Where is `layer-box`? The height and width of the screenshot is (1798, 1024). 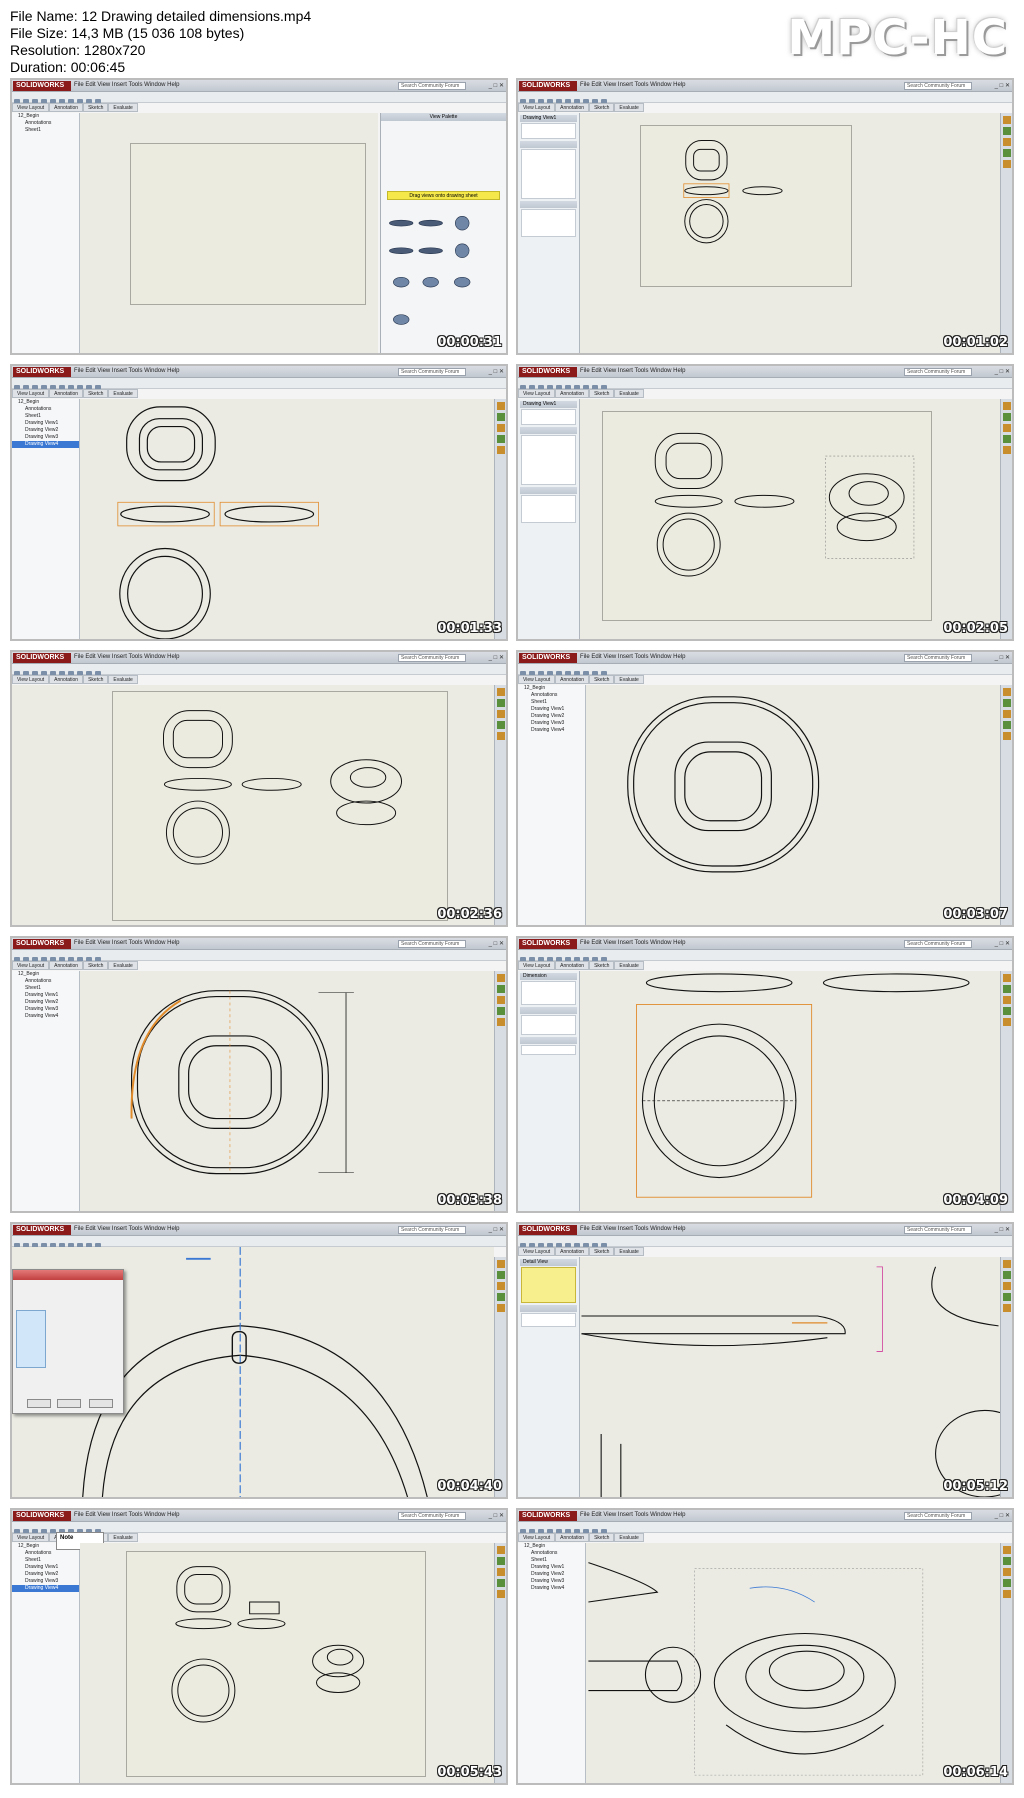
layer-box is located at coordinates (548, 1050).